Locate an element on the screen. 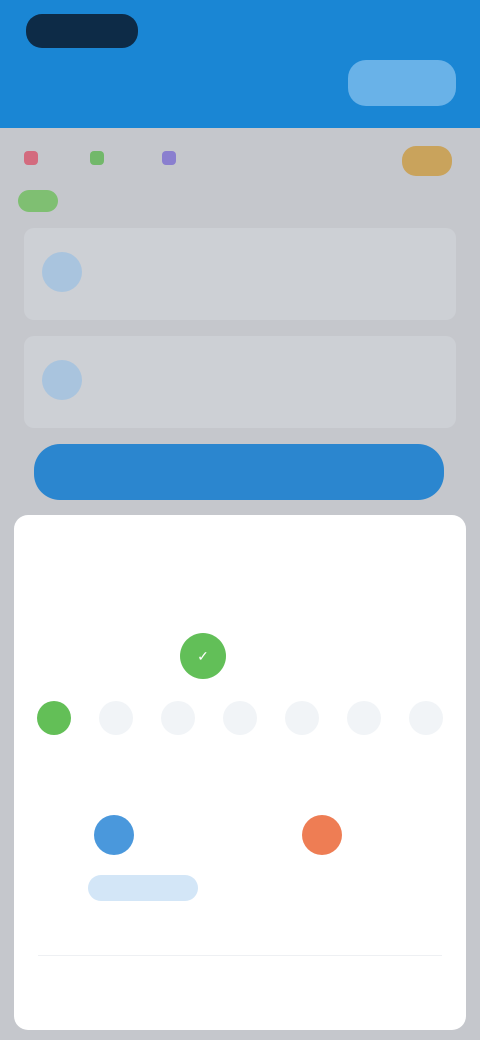 The height and width of the screenshot is (1040, 480). primary-button is located at coordinates (239, 472).